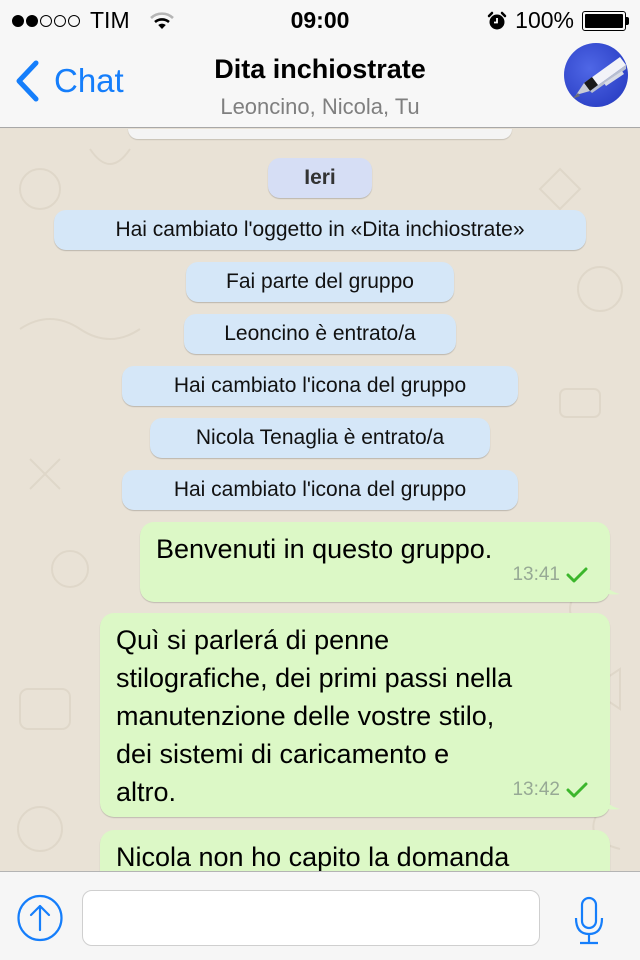  I want to click on chat-participants: Leoncino, Nicola, Tu, so click(320, 107).